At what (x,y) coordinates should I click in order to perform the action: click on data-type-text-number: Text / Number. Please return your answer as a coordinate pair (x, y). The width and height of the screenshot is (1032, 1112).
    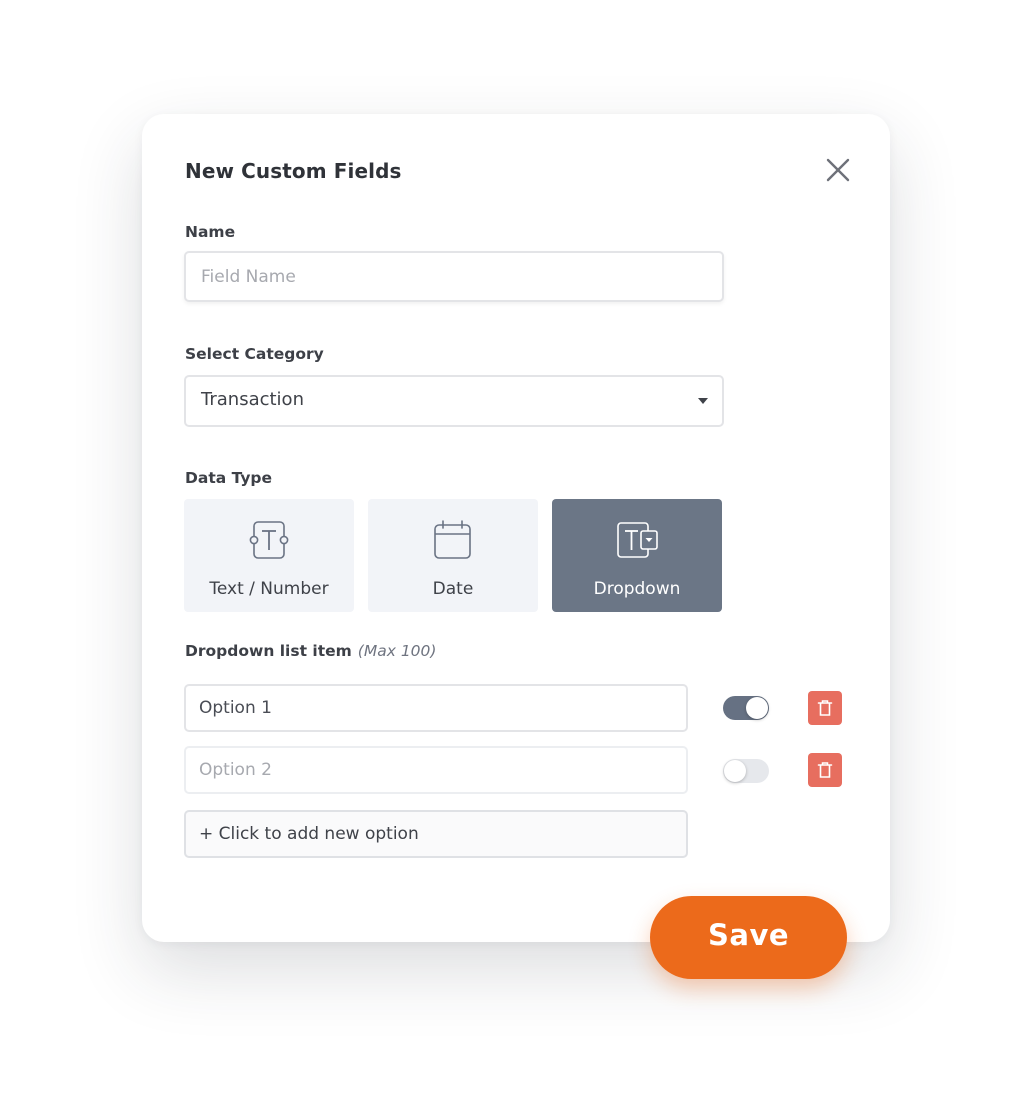
    Looking at the image, I should click on (269, 555).